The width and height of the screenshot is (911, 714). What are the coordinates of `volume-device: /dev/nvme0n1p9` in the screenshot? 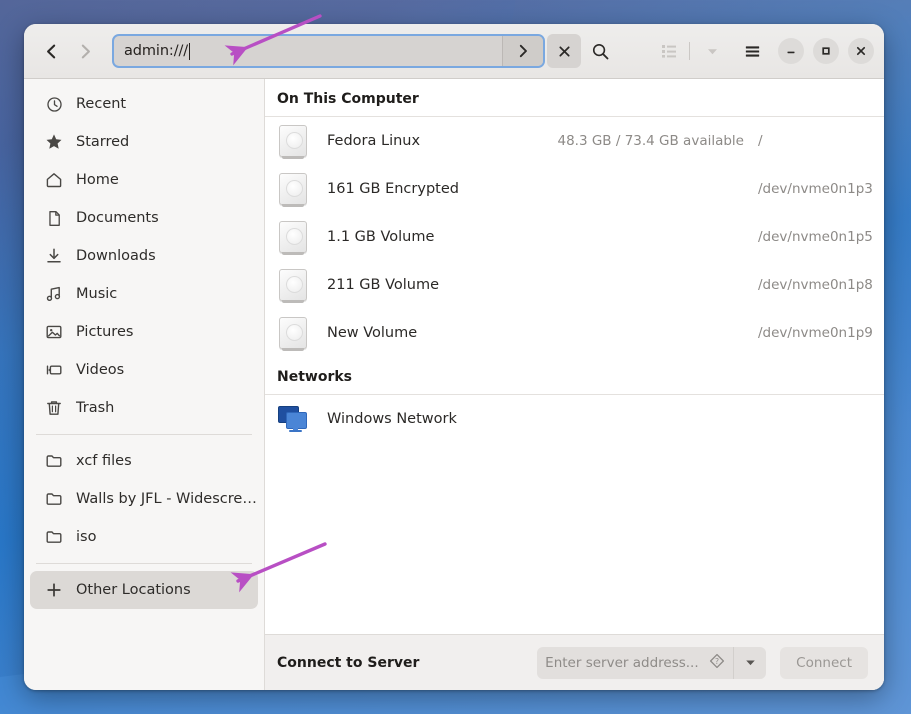 It's located at (815, 333).